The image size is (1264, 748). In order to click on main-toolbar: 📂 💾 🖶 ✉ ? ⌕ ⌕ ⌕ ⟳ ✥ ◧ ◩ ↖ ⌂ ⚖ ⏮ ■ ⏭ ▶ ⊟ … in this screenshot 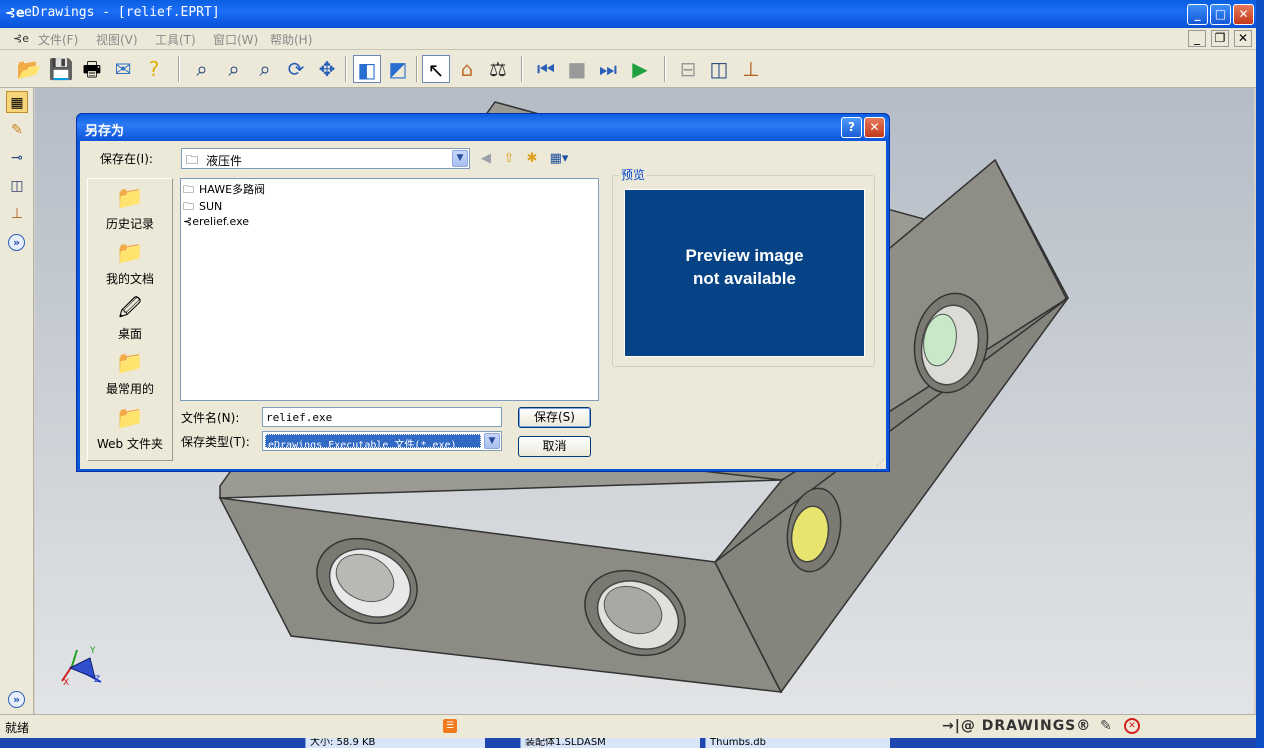, I will do `click(628, 69)`.